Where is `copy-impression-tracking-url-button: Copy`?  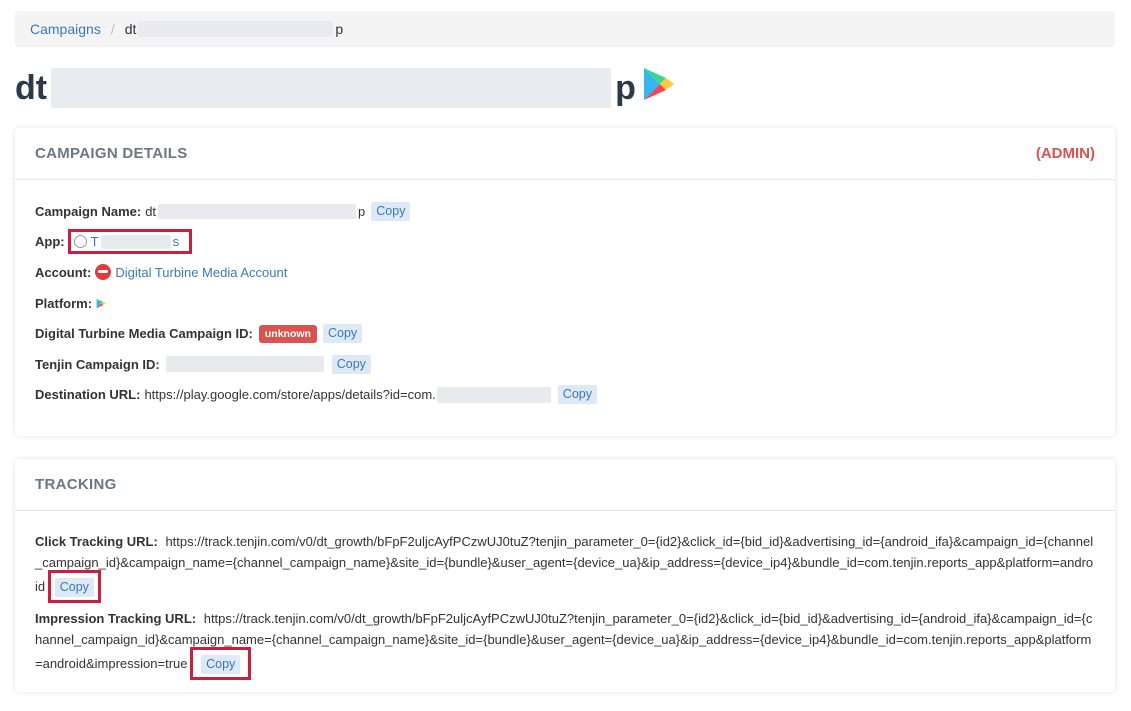 copy-impression-tracking-url-button: Copy is located at coordinates (221, 664).